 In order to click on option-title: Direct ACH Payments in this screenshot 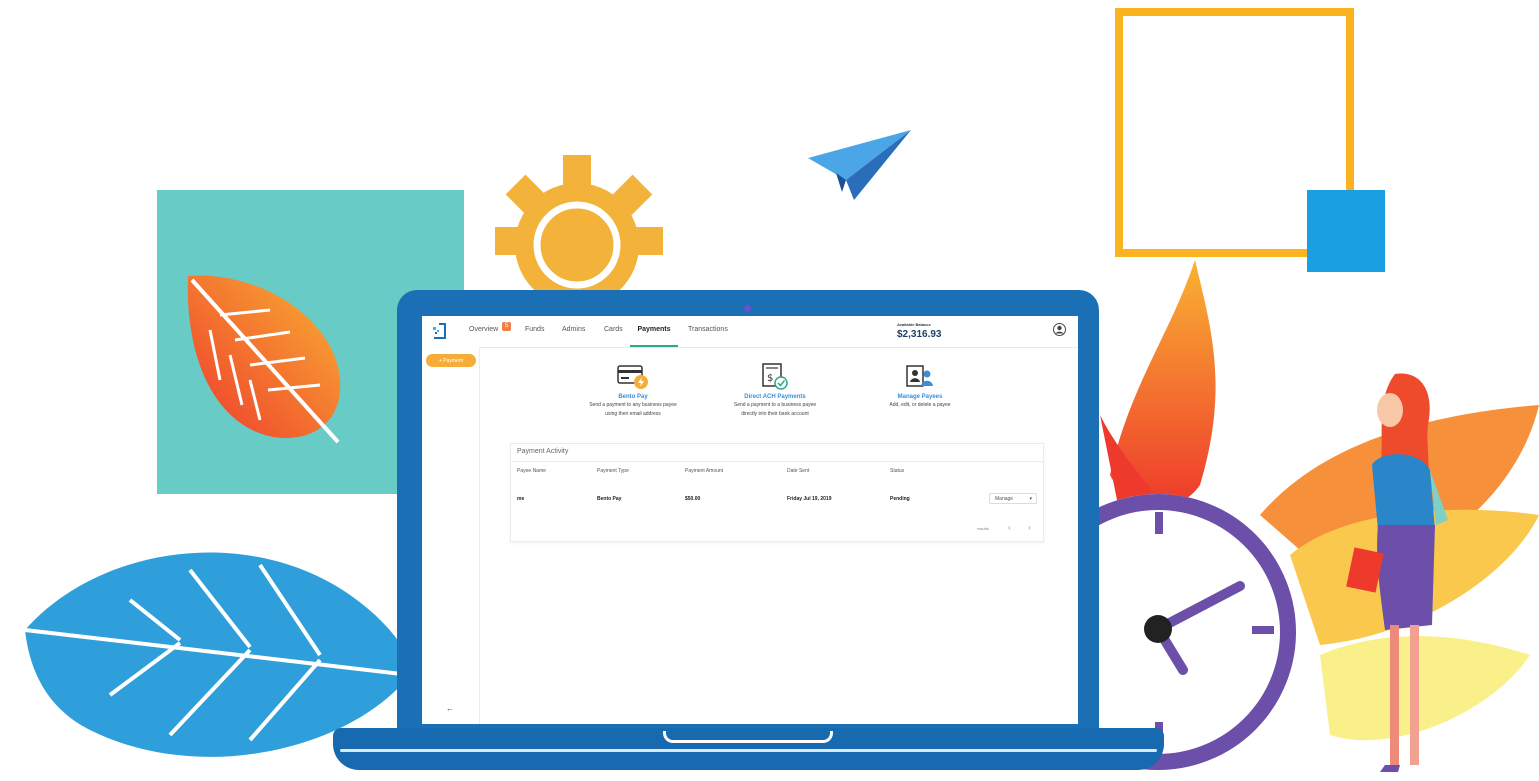, I will do `click(775, 397)`.